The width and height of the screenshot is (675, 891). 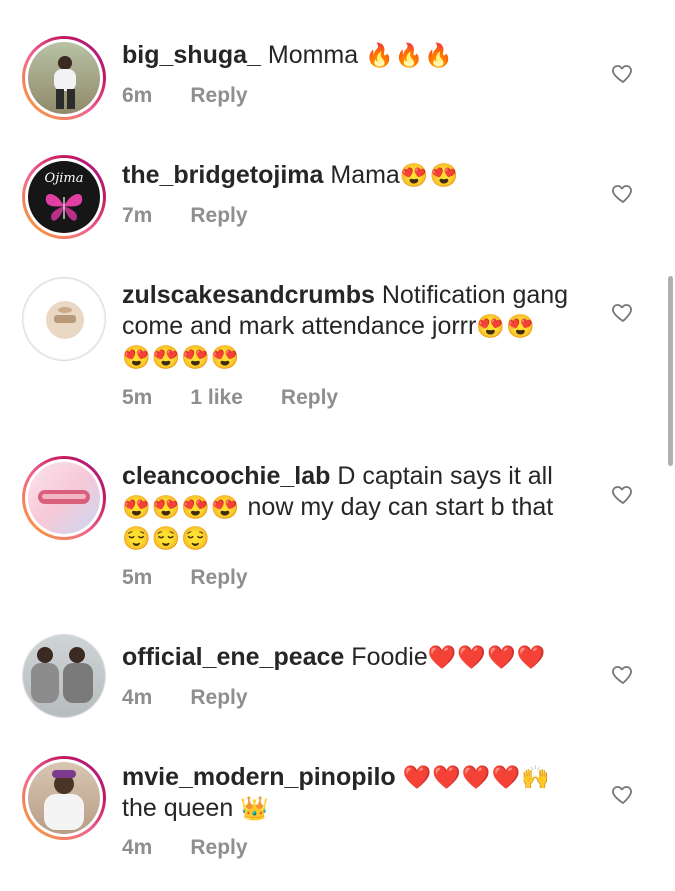 I want to click on comment-text: the_bridgetojima Mama😍😍, so click(x=357, y=175).